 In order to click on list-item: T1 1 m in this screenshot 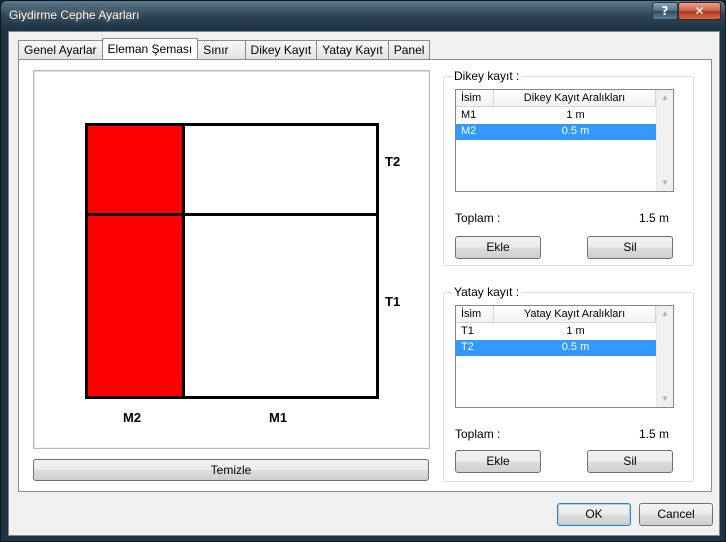, I will do `click(556, 332)`.